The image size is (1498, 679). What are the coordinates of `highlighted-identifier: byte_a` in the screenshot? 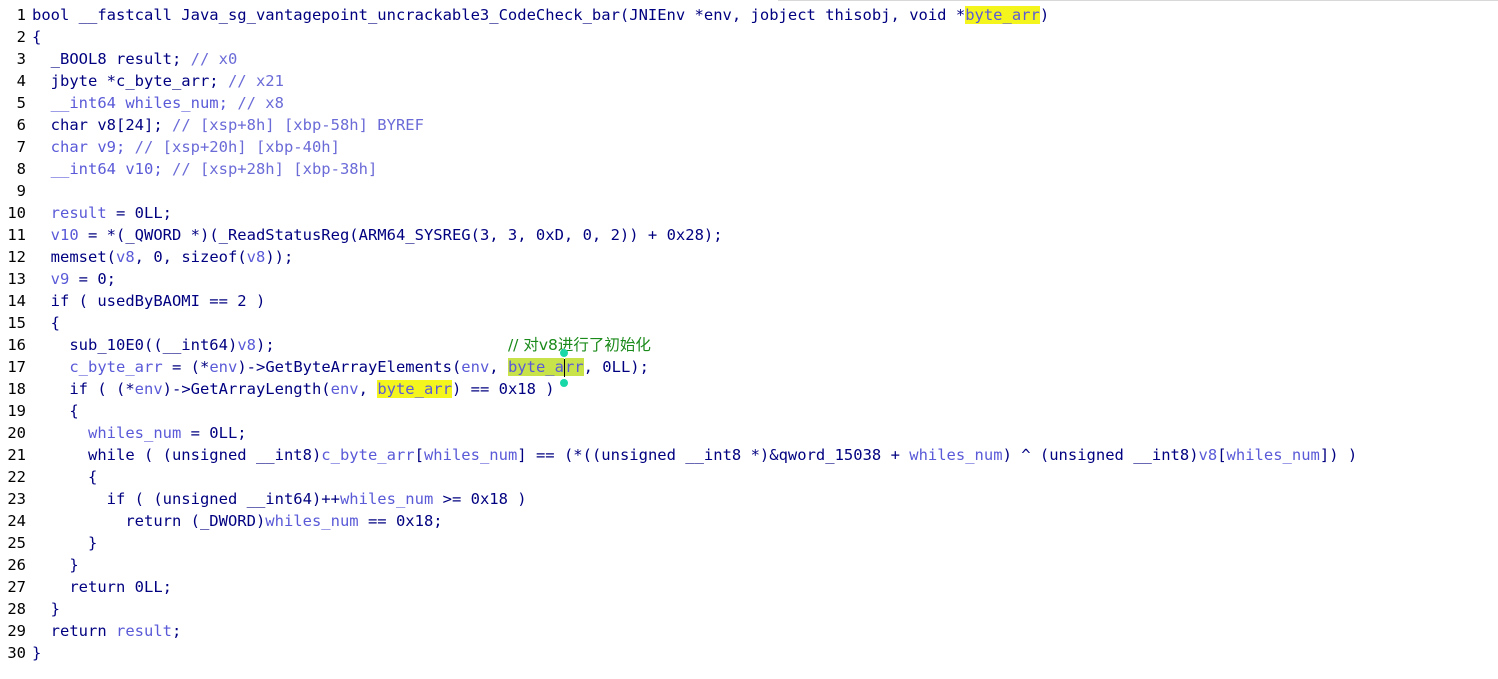 It's located at (535, 367).